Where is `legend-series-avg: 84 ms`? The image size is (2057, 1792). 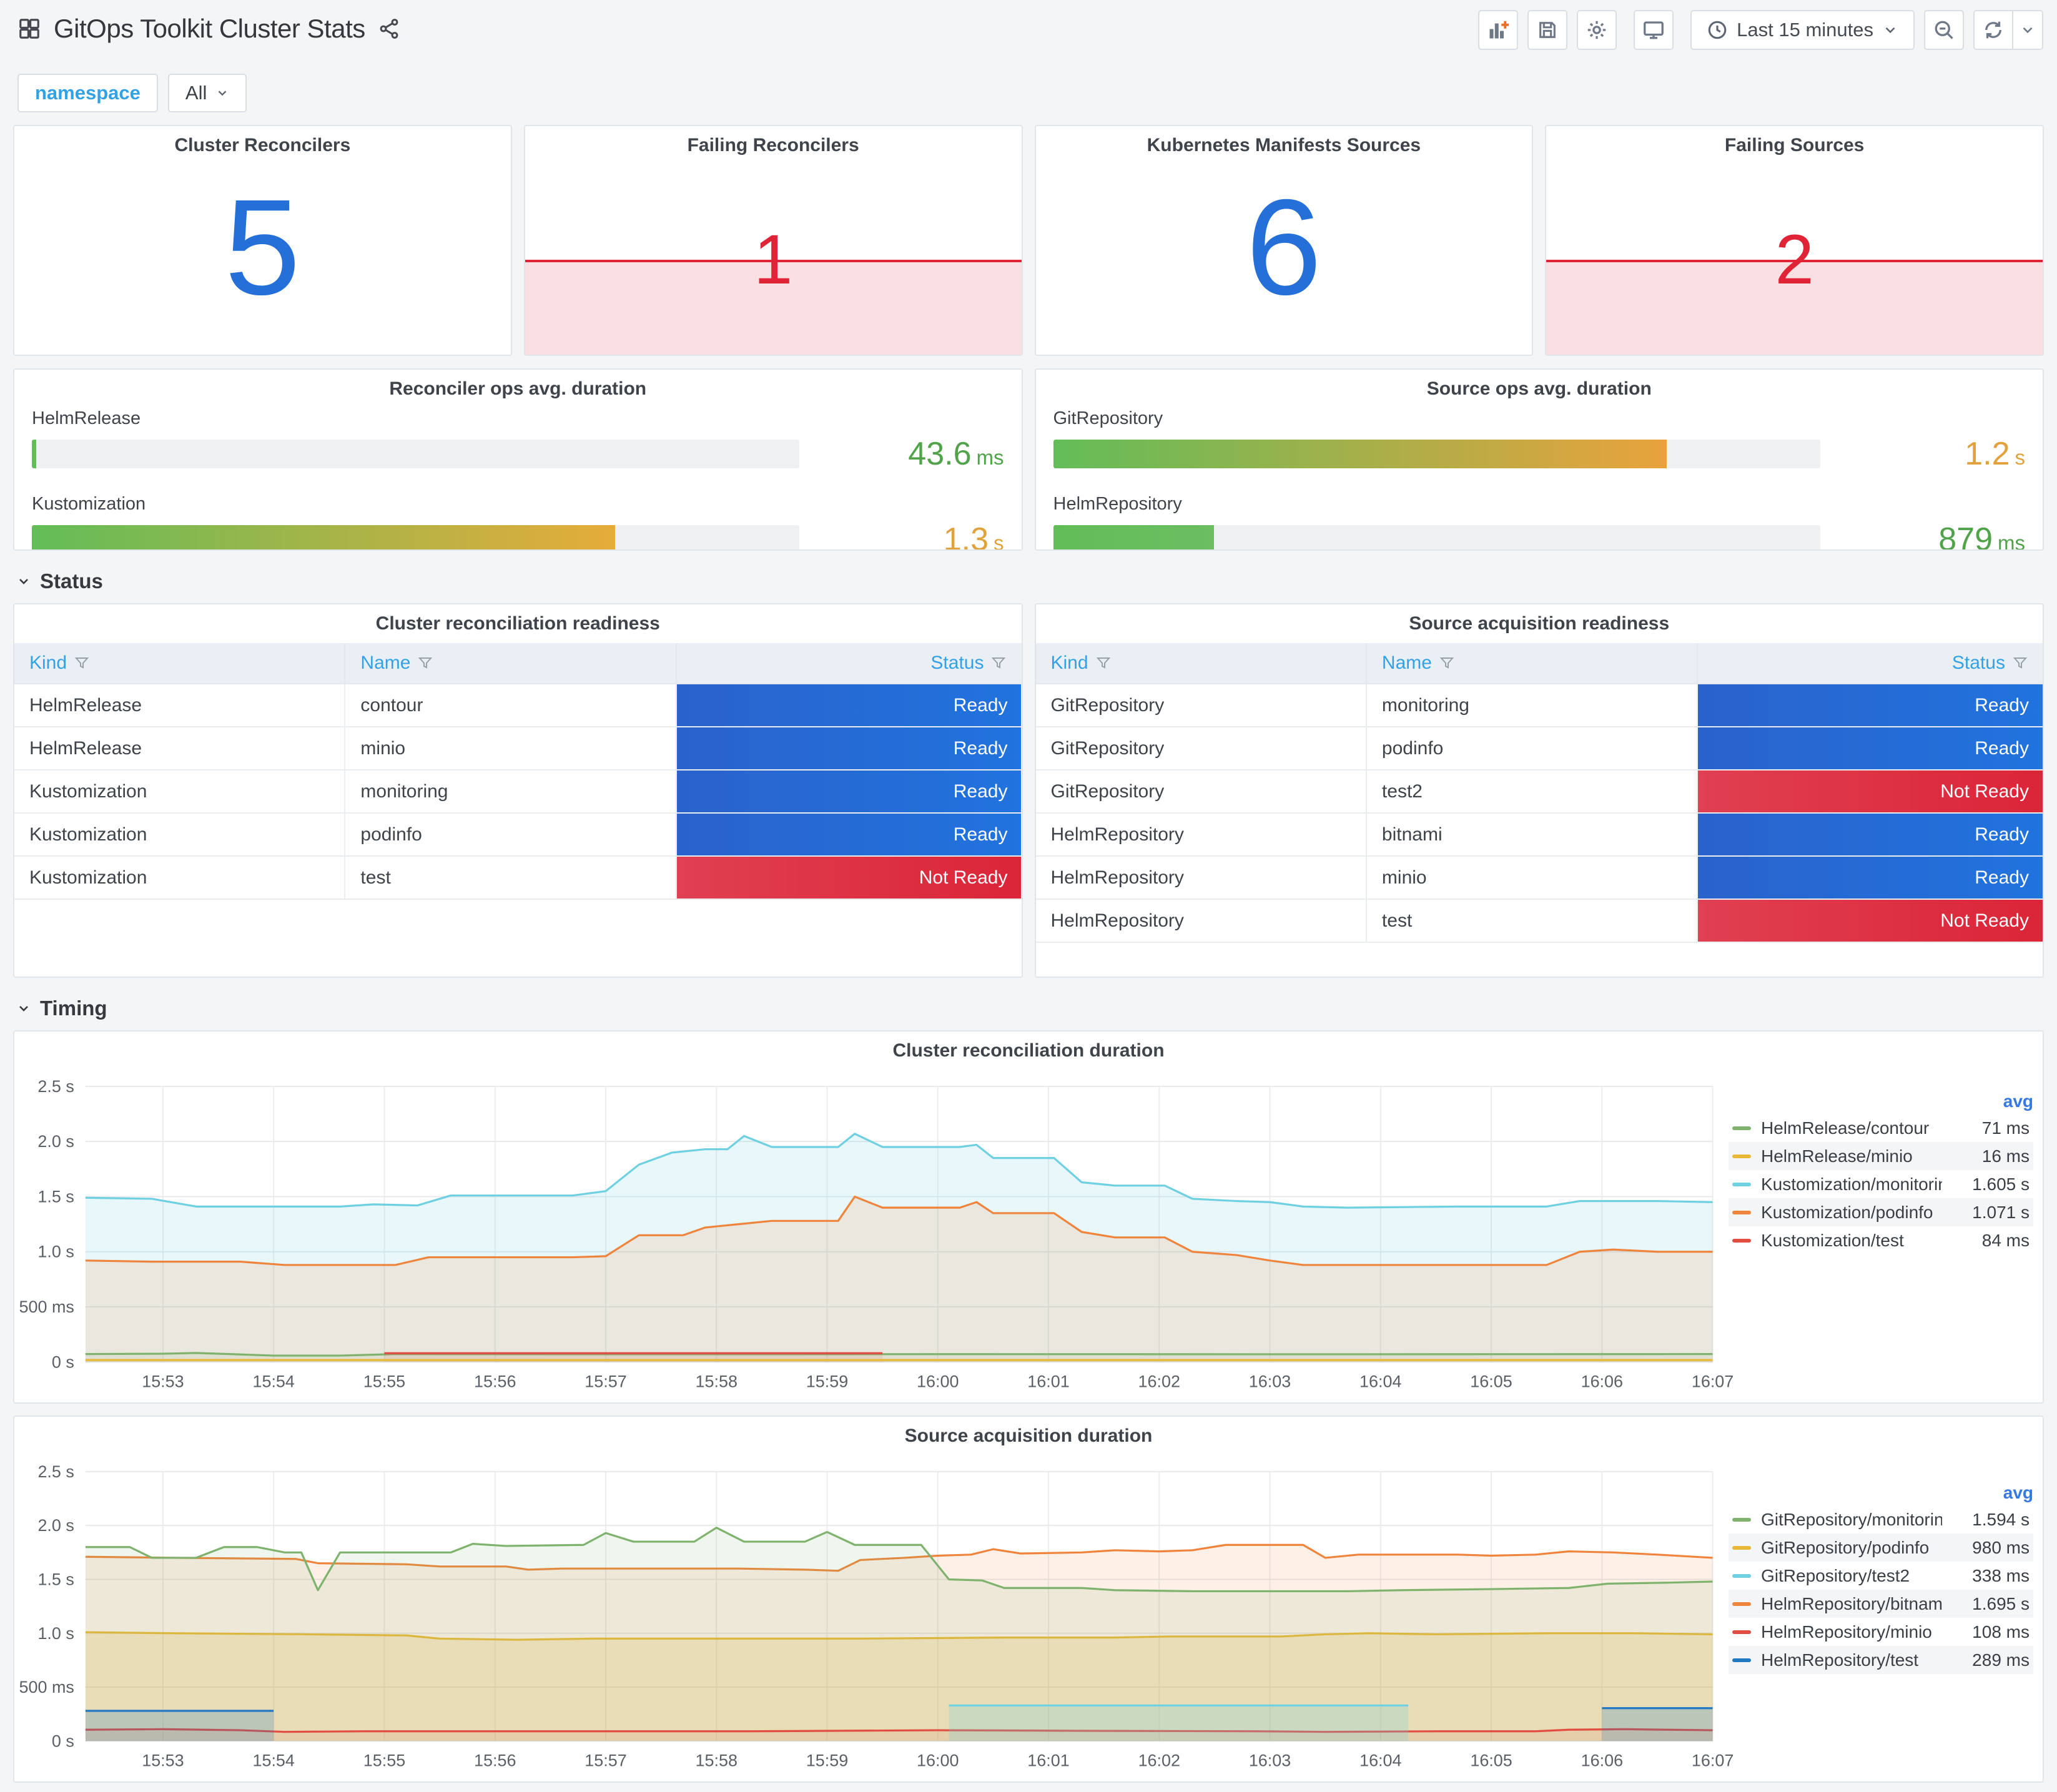 legend-series-avg: 84 ms is located at coordinates (2005, 1240).